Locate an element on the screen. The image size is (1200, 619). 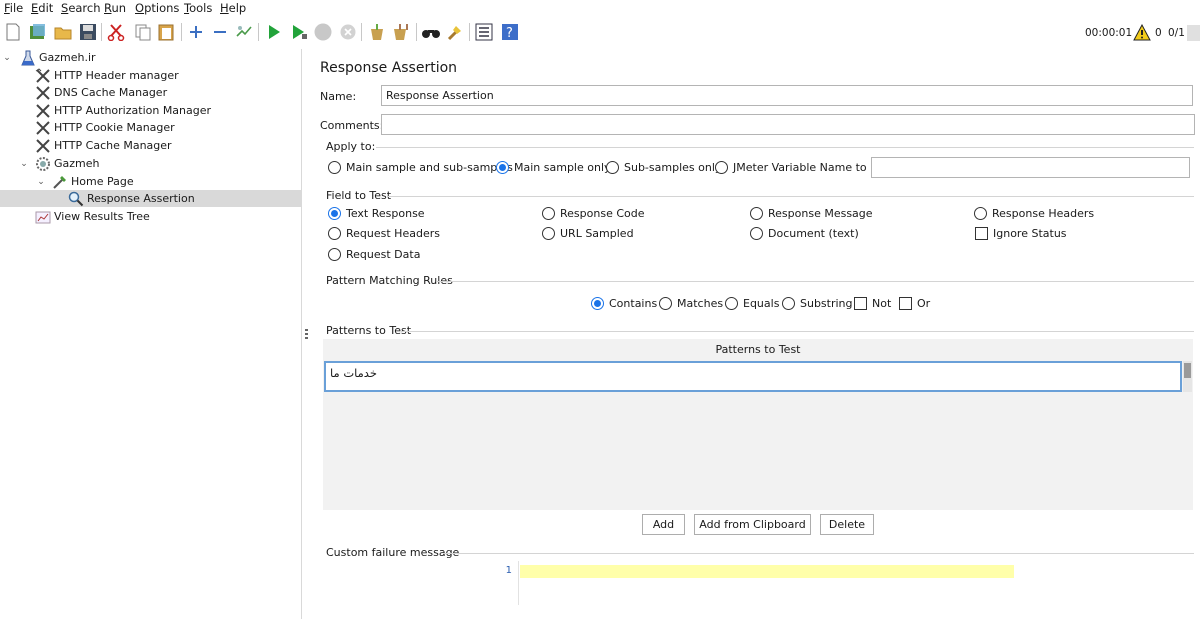
cut-icon is located at coordinates (116, 32).